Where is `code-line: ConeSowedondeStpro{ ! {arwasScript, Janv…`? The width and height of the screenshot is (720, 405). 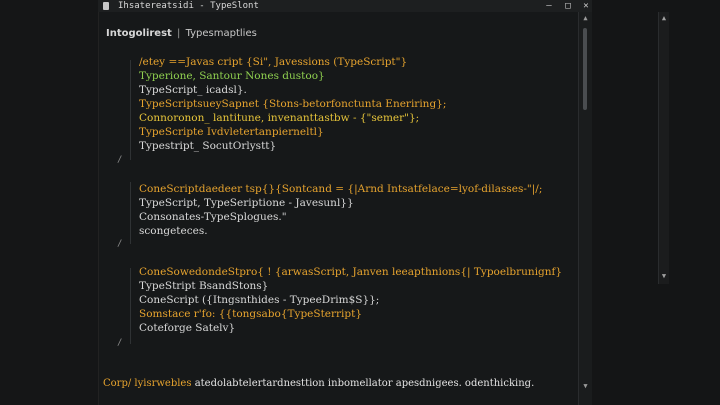
code-line: ConeSowedondeStpro{ ! {arwasScript, Janv… is located at coordinates (350, 272).